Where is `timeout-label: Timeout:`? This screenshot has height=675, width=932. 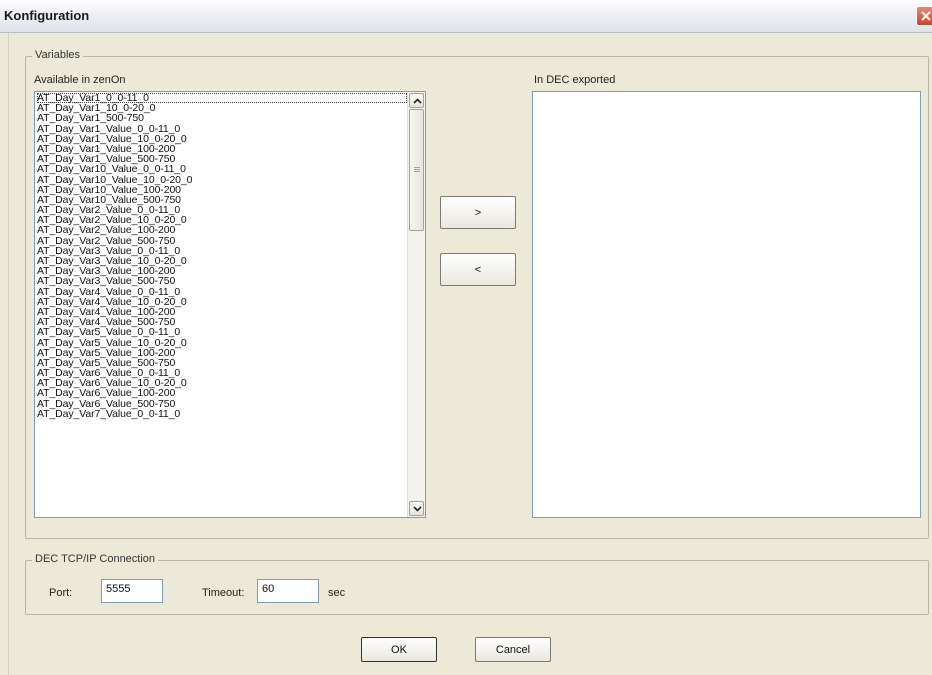
timeout-label: Timeout: is located at coordinates (223, 593).